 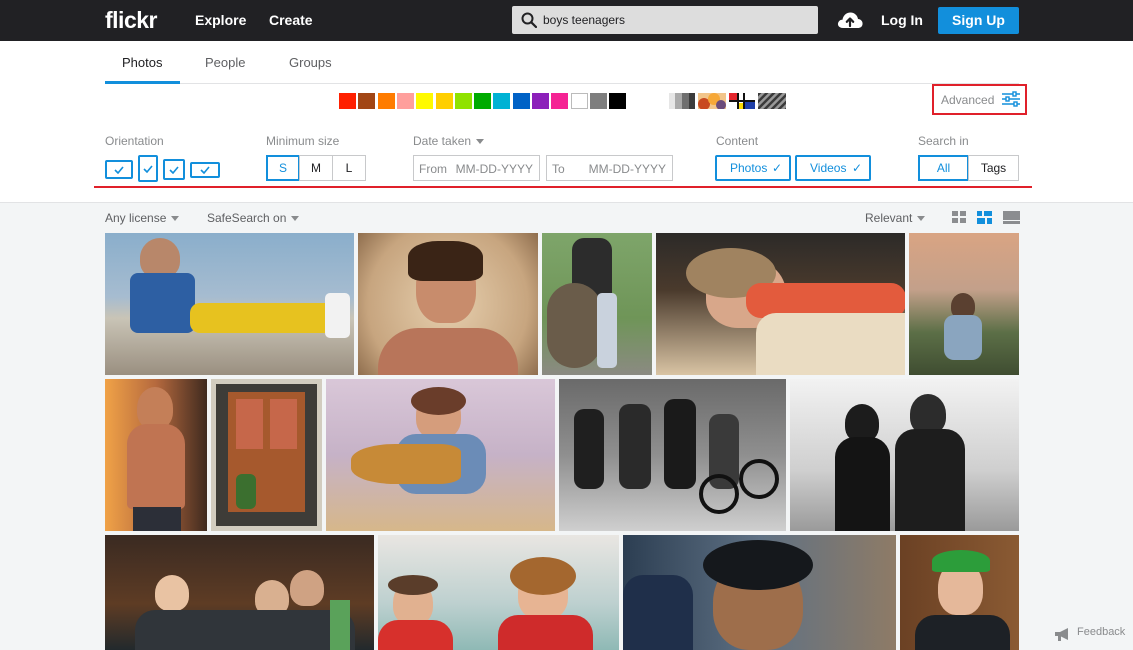 I want to click on content-photos-label: Photos, so click(x=749, y=168).